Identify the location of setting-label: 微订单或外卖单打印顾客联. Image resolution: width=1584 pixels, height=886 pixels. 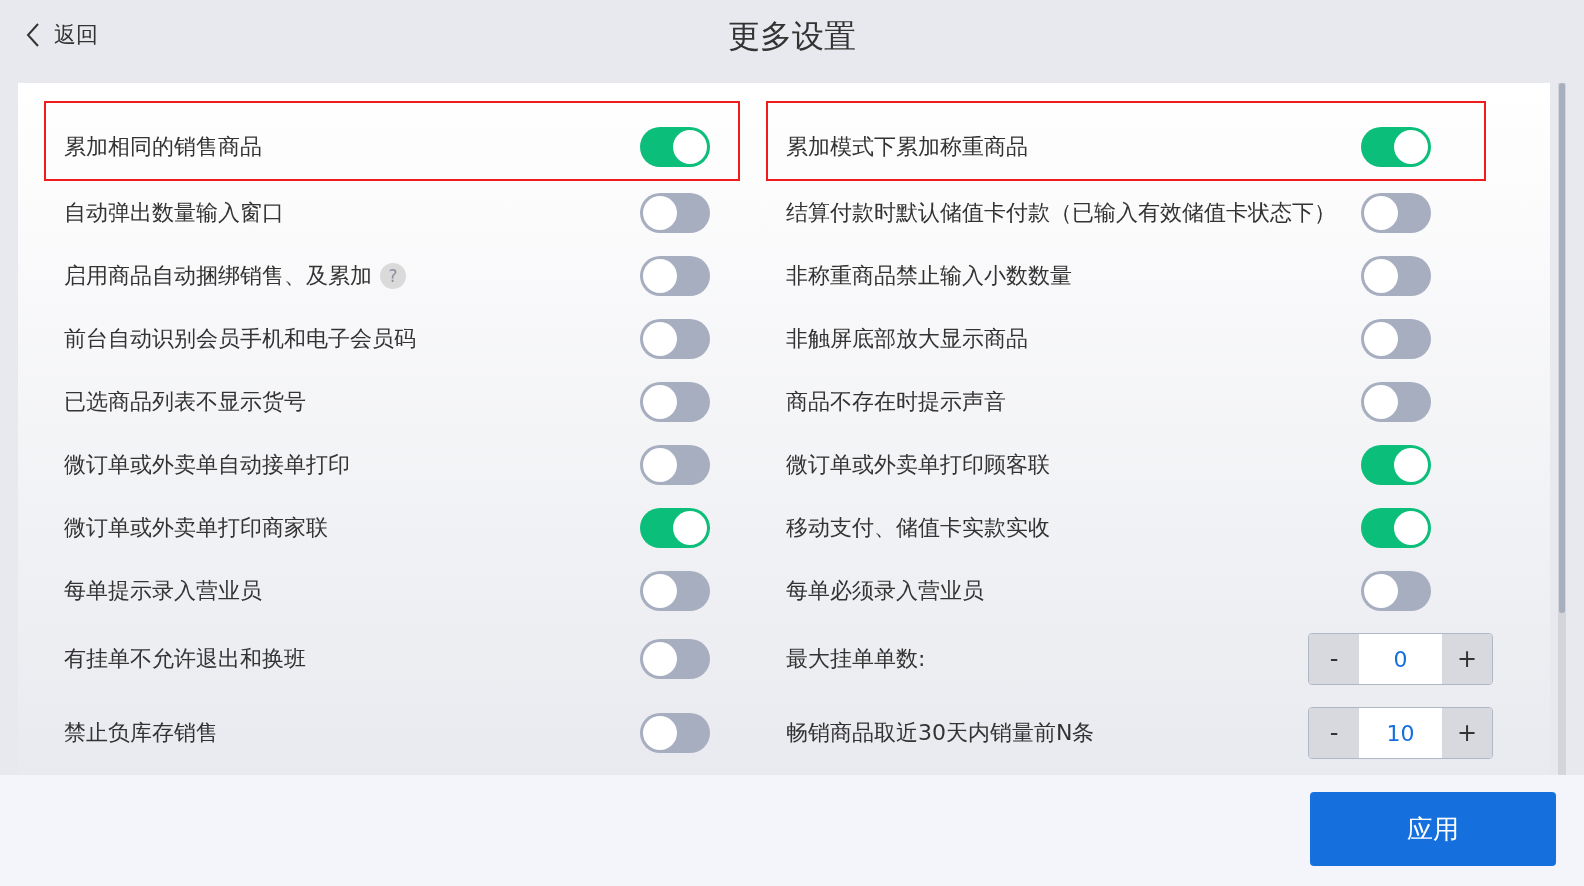
(918, 464).